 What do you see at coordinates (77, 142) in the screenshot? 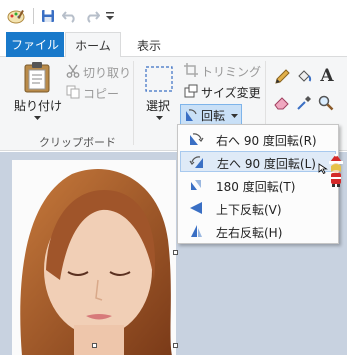
I see `clipboard-group-label: クリップボード` at bounding box center [77, 142].